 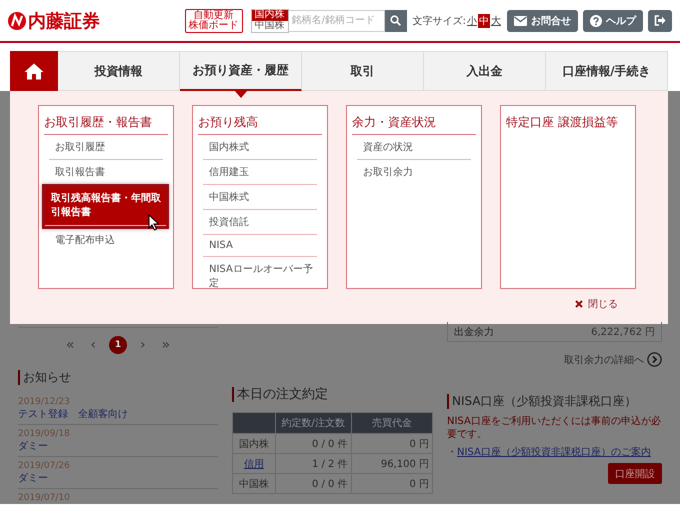 I want to click on menu-item: お取引余力, so click(x=414, y=172).